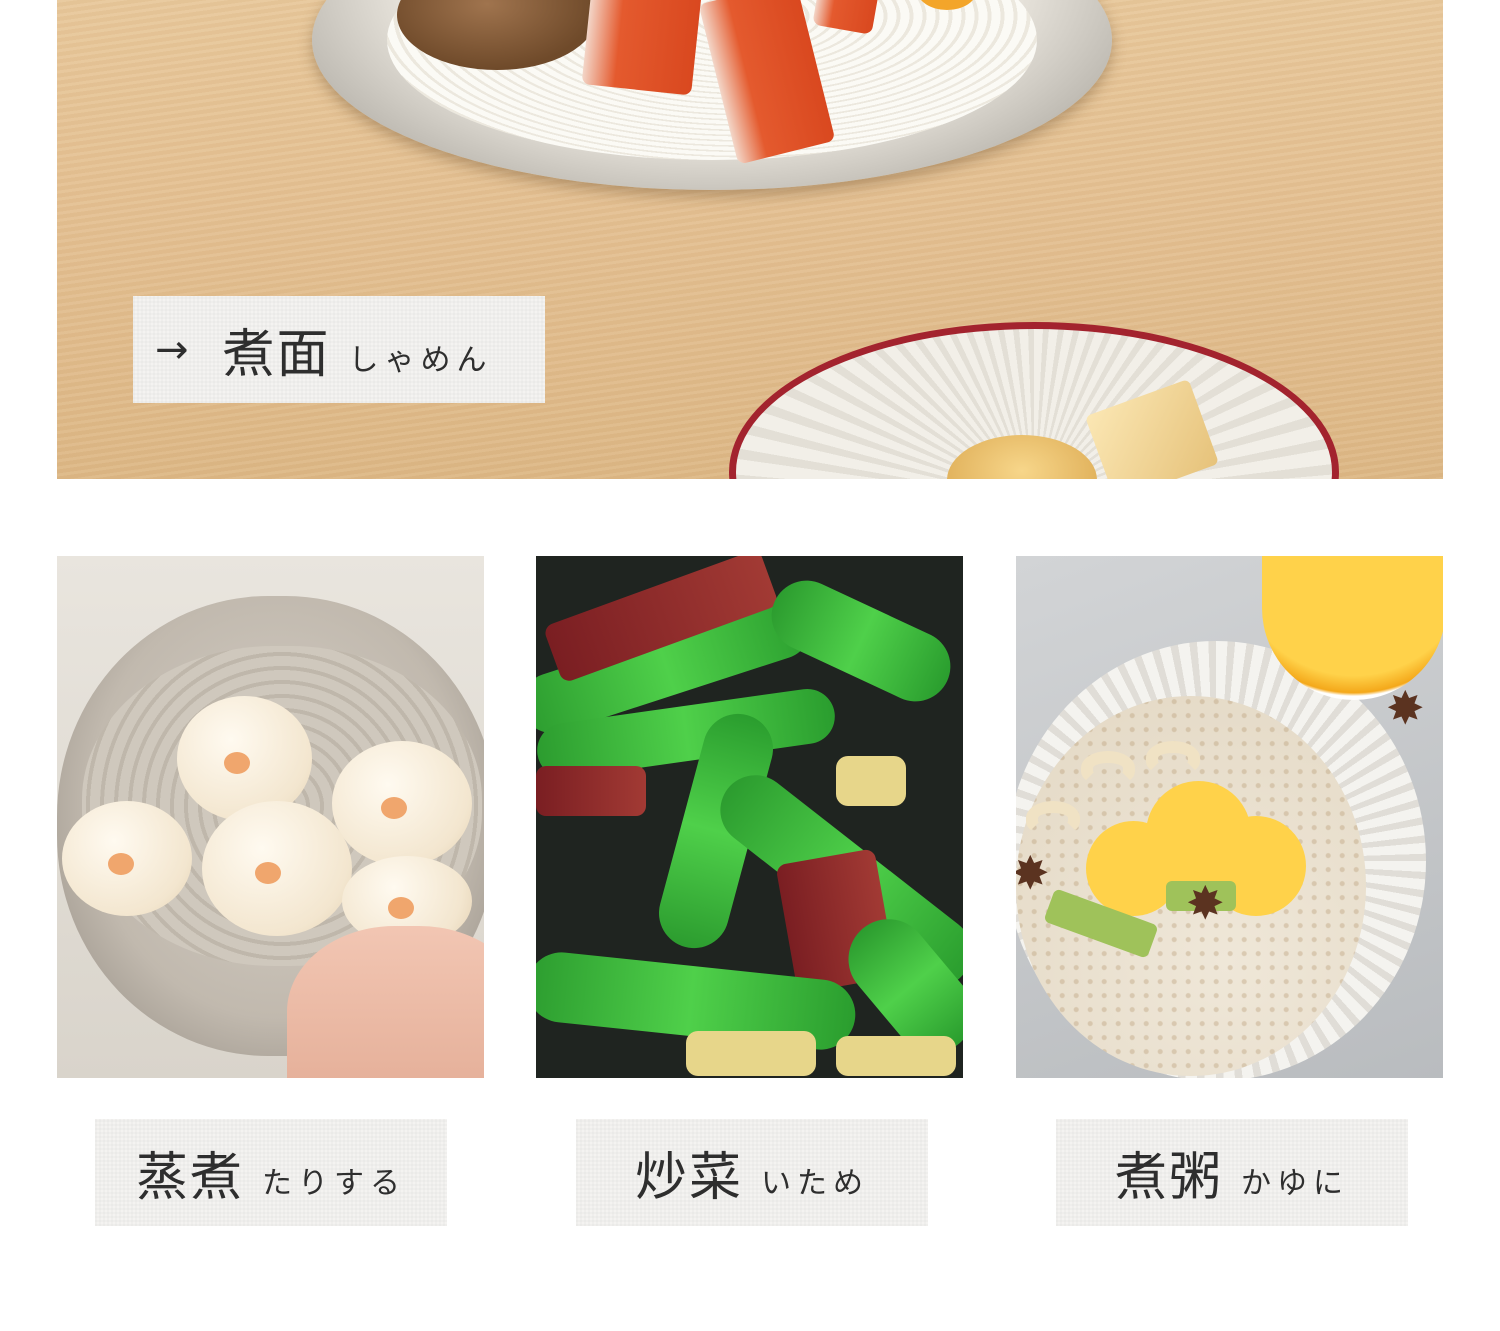  Describe the element at coordinates (1229, 817) in the screenshot. I see `photo-oatmeal: ✸ ✸ ✸` at that location.